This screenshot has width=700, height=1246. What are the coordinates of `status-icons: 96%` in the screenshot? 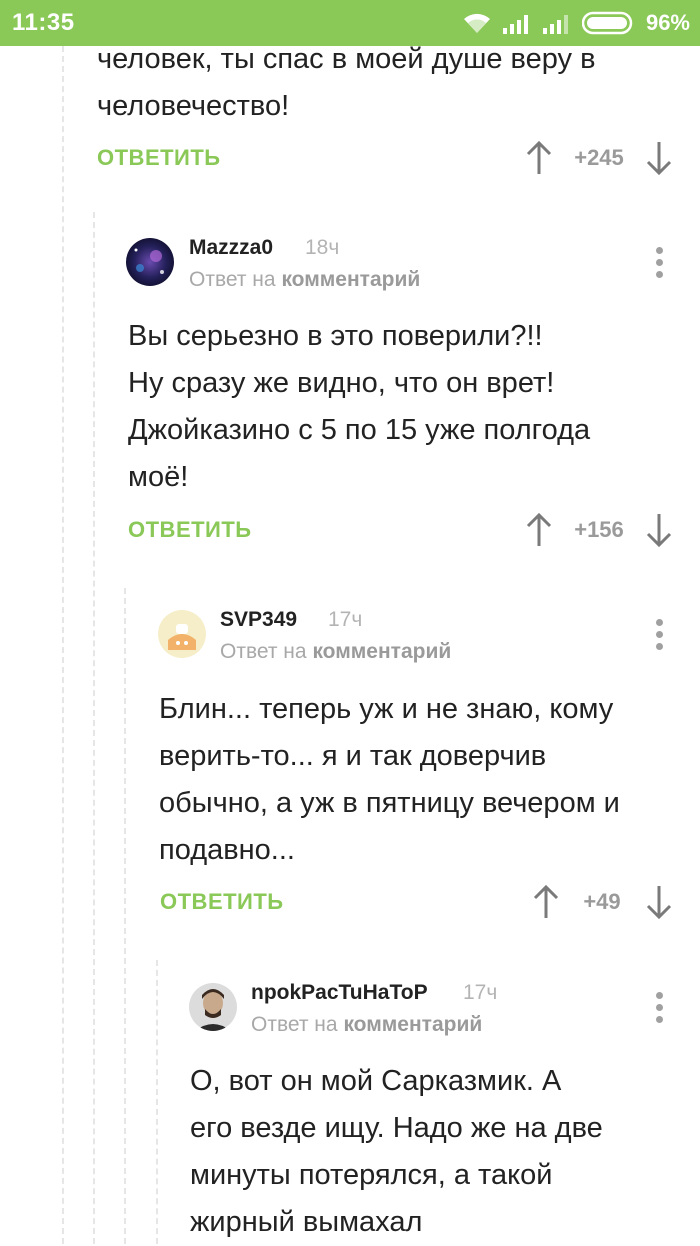 It's located at (576, 23).